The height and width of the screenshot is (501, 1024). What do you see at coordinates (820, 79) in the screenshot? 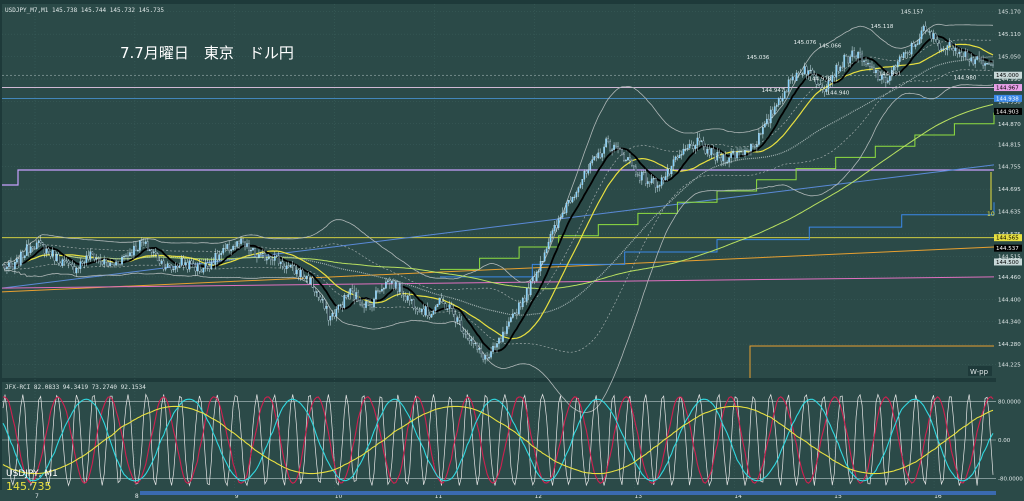
I see `price-annotation: 144.978` at bounding box center [820, 79].